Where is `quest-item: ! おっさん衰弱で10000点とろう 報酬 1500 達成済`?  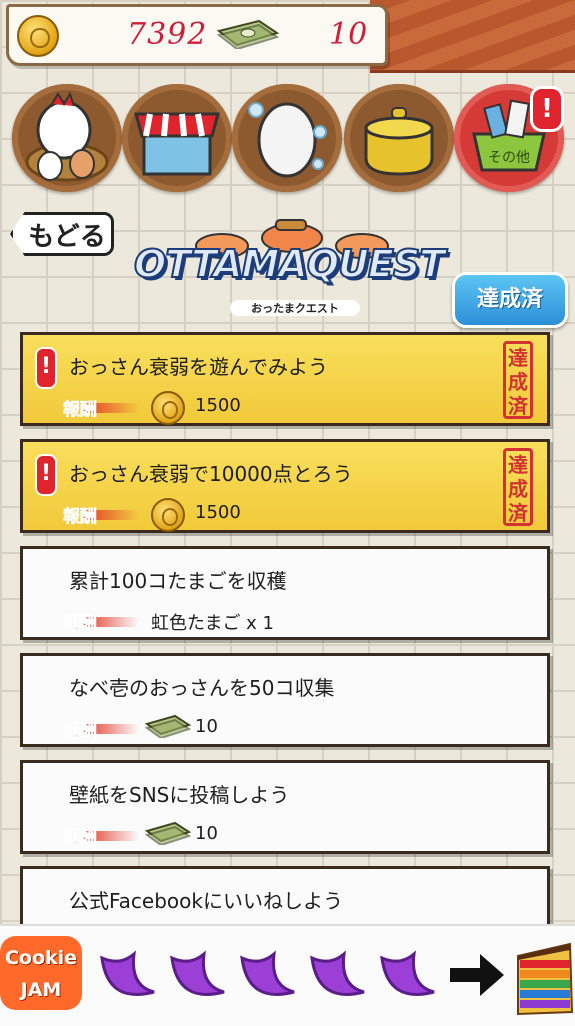 quest-item: ! おっさん衰弱で10000点とろう 報酬 1500 達成済 is located at coordinates (285, 486).